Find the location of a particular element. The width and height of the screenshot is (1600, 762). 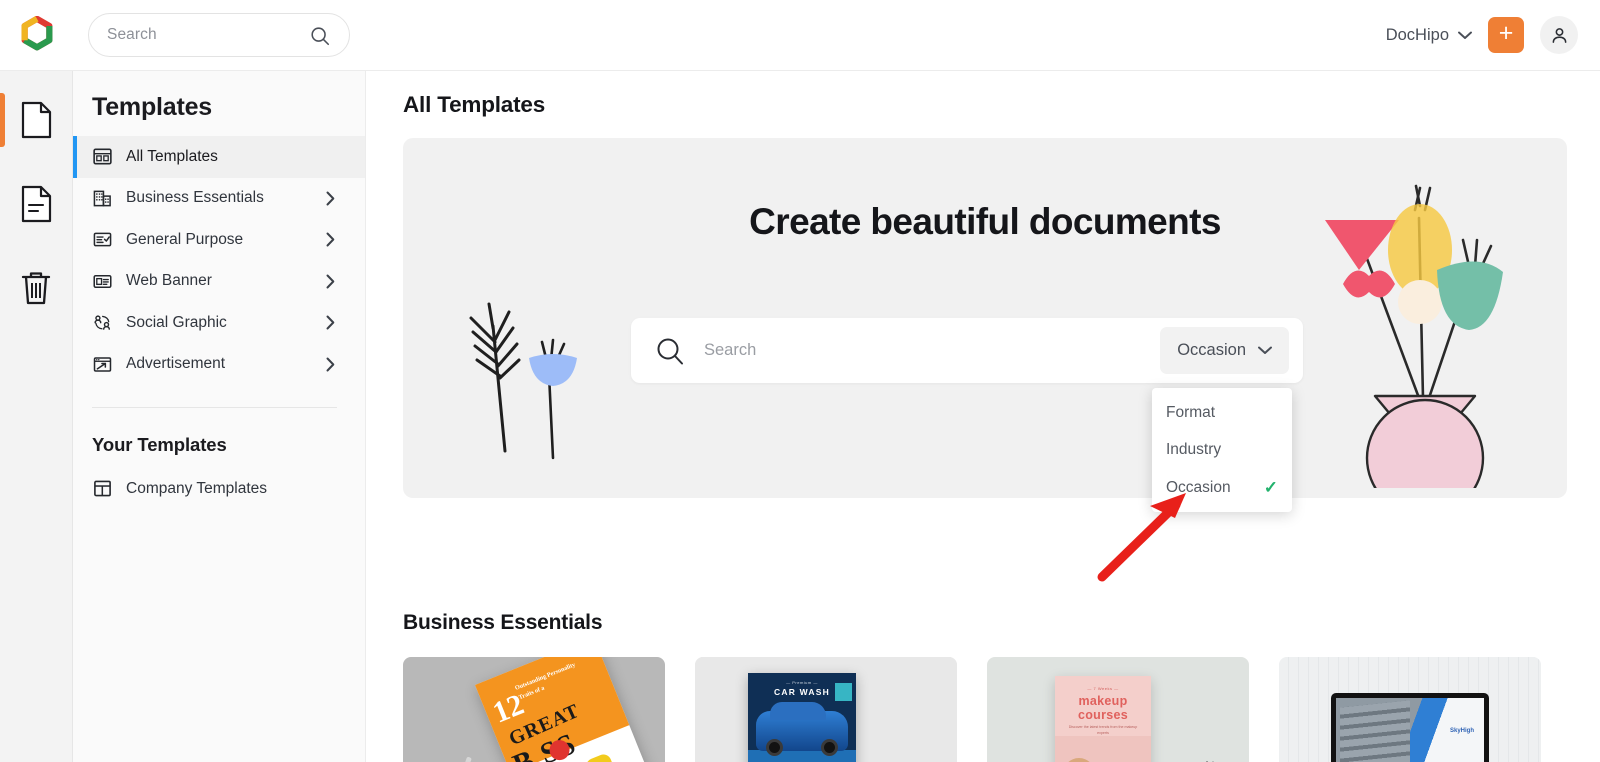

avatar-button is located at coordinates (1559, 35).